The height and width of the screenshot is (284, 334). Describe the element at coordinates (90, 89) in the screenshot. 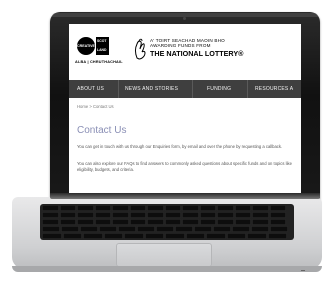

I see `nav-item-about-us: ABOUT US` at that location.